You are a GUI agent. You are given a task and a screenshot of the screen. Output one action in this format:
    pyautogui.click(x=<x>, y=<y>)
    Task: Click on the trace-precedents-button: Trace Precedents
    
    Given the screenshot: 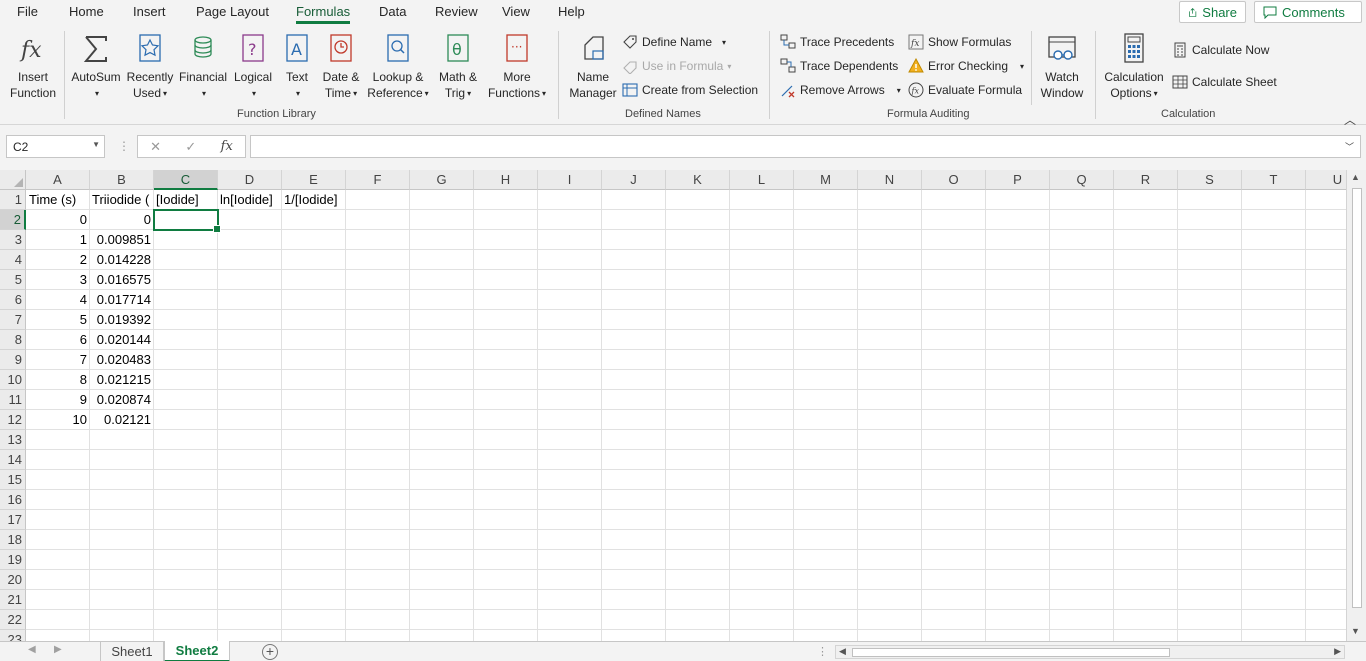 What is the action you would take?
    pyautogui.click(x=837, y=42)
    